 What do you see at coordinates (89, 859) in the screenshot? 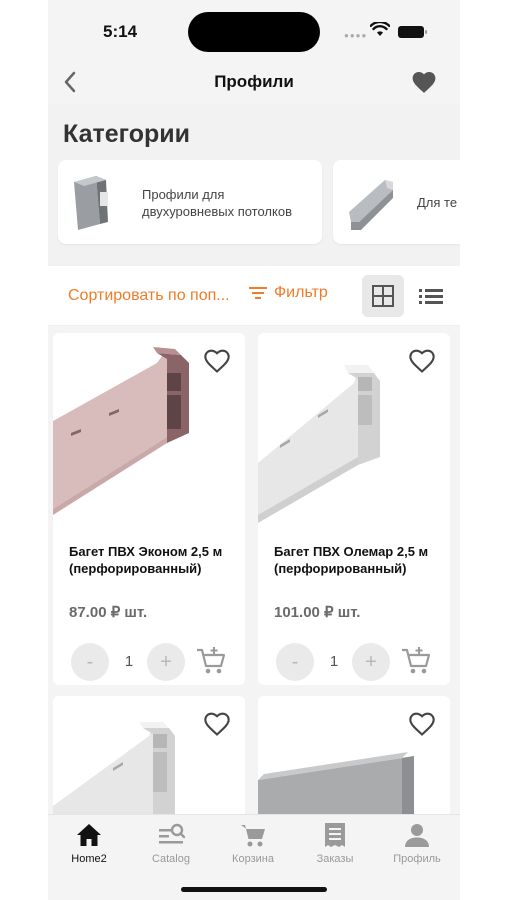
I see `tab-label: Home2` at bounding box center [89, 859].